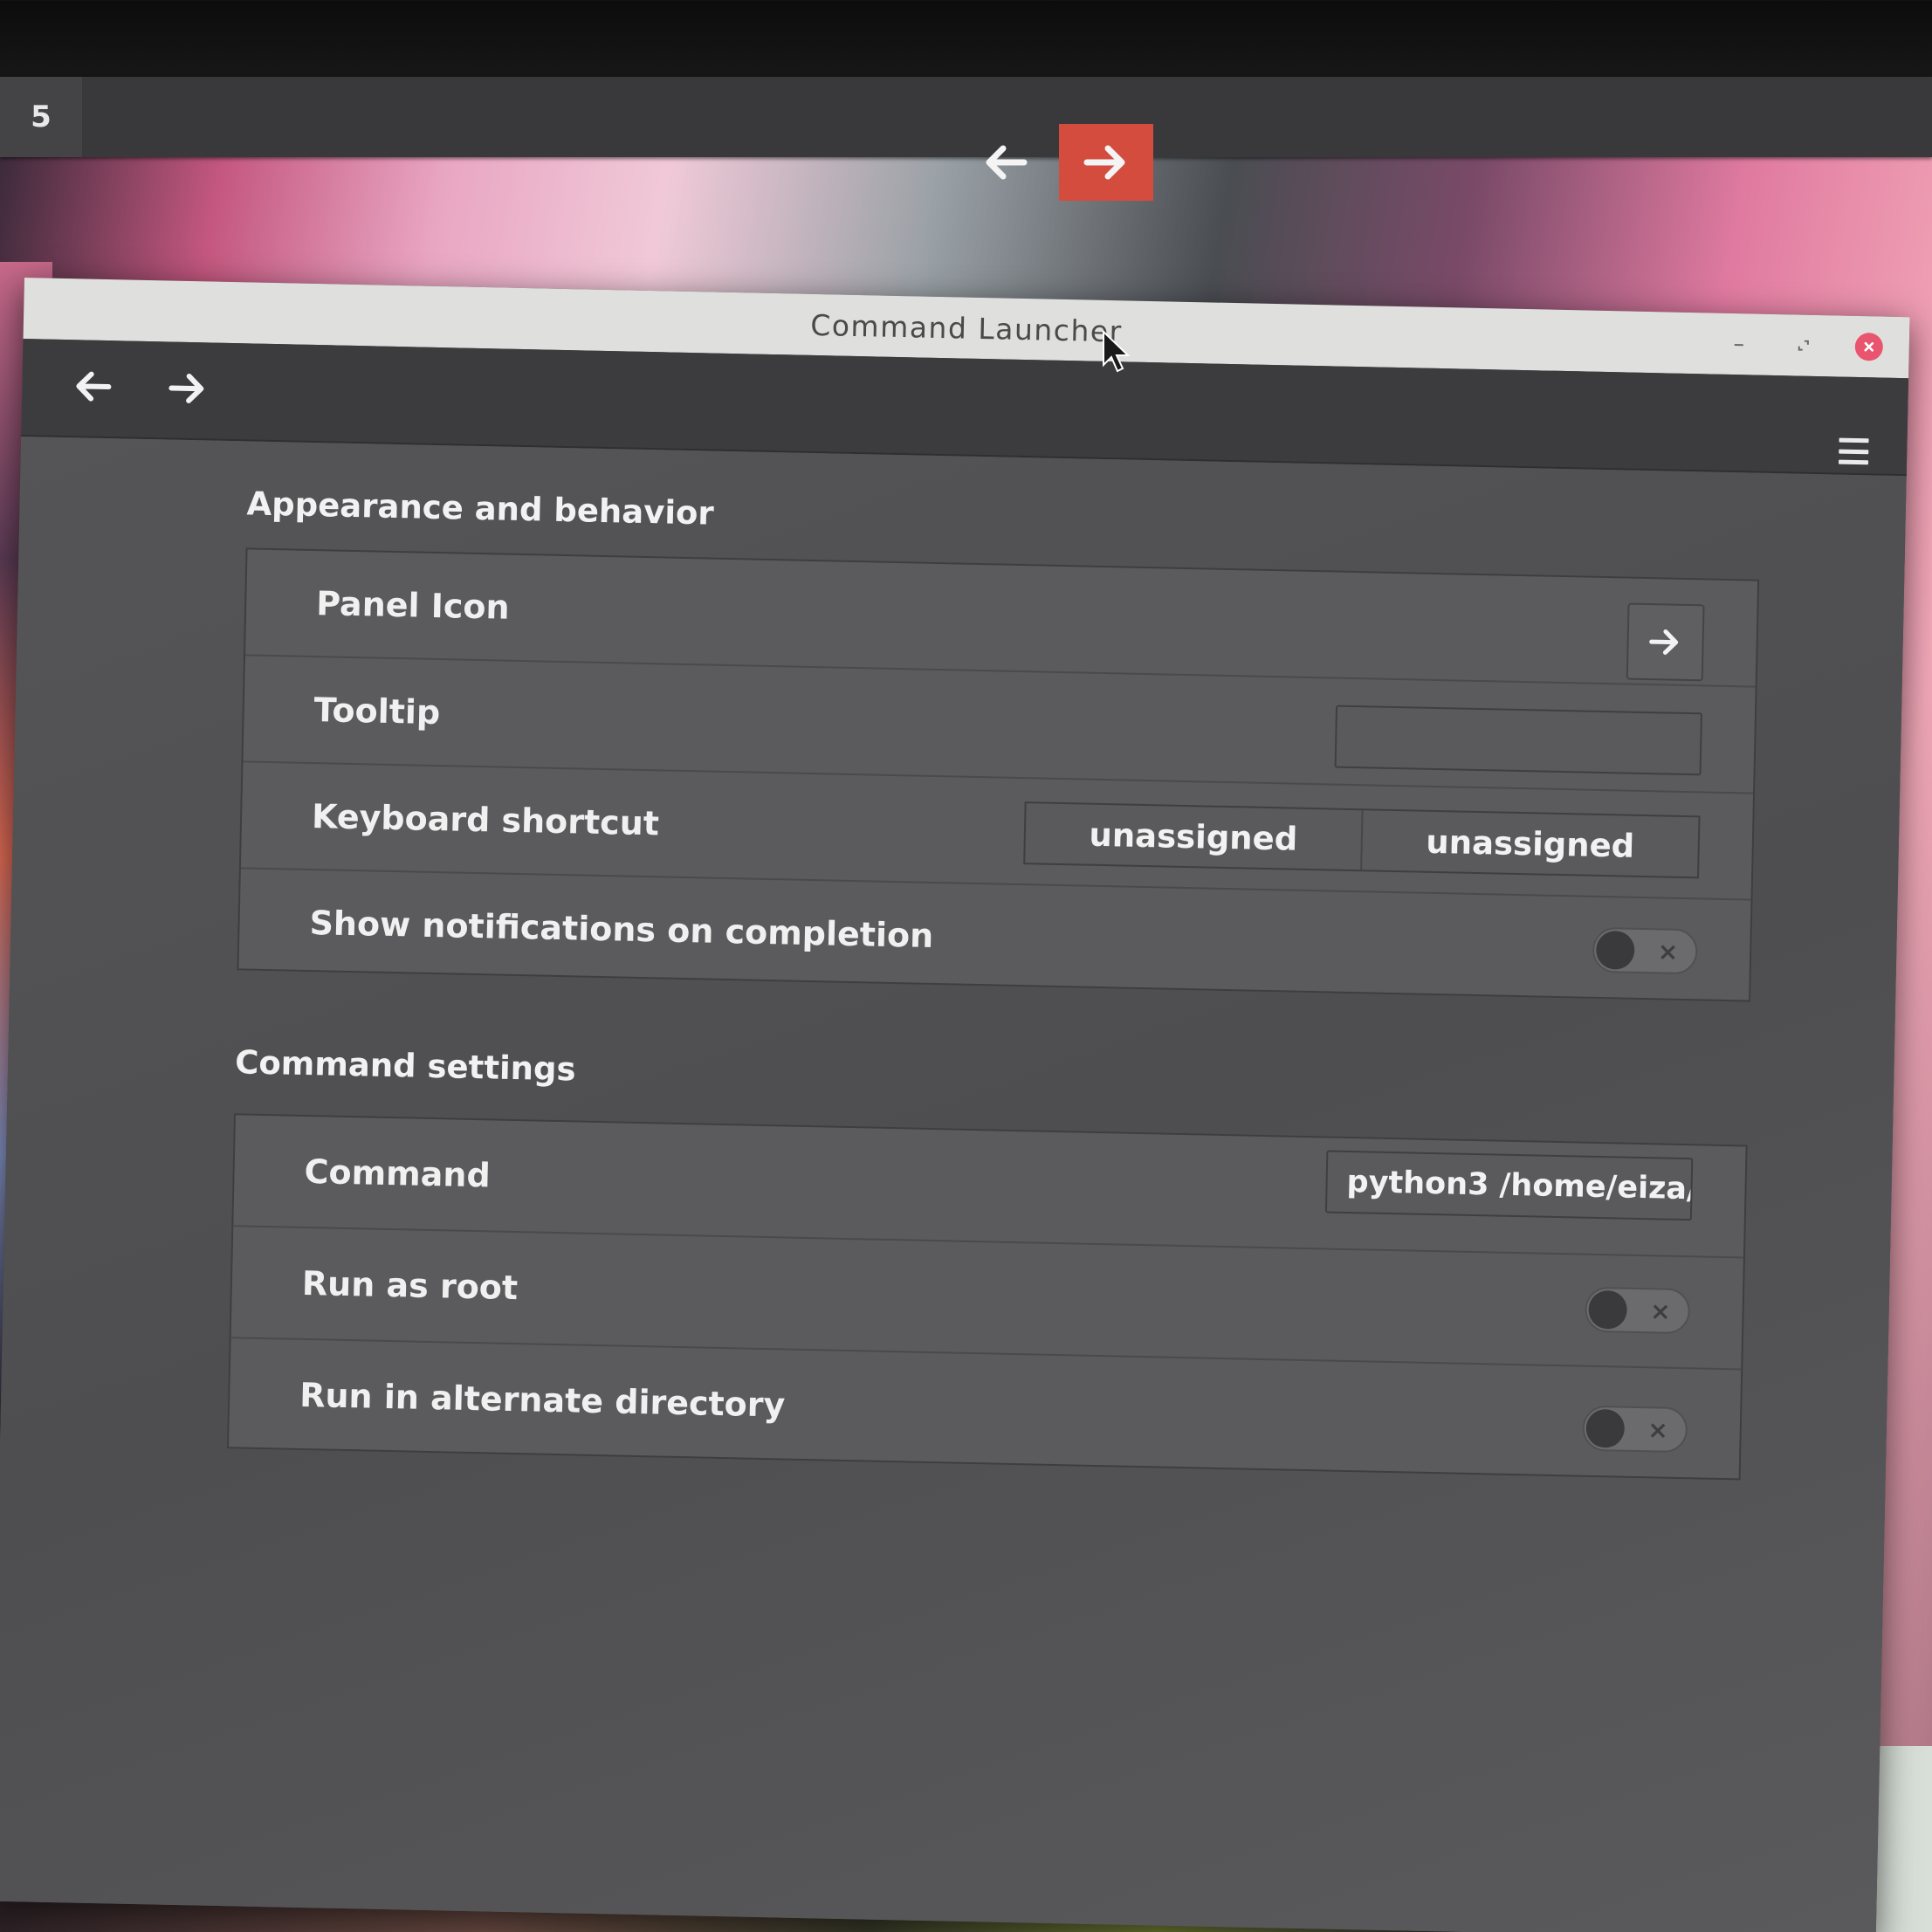 The height and width of the screenshot is (1932, 1932). I want to click on minimize-icon, so click(1738, 345).